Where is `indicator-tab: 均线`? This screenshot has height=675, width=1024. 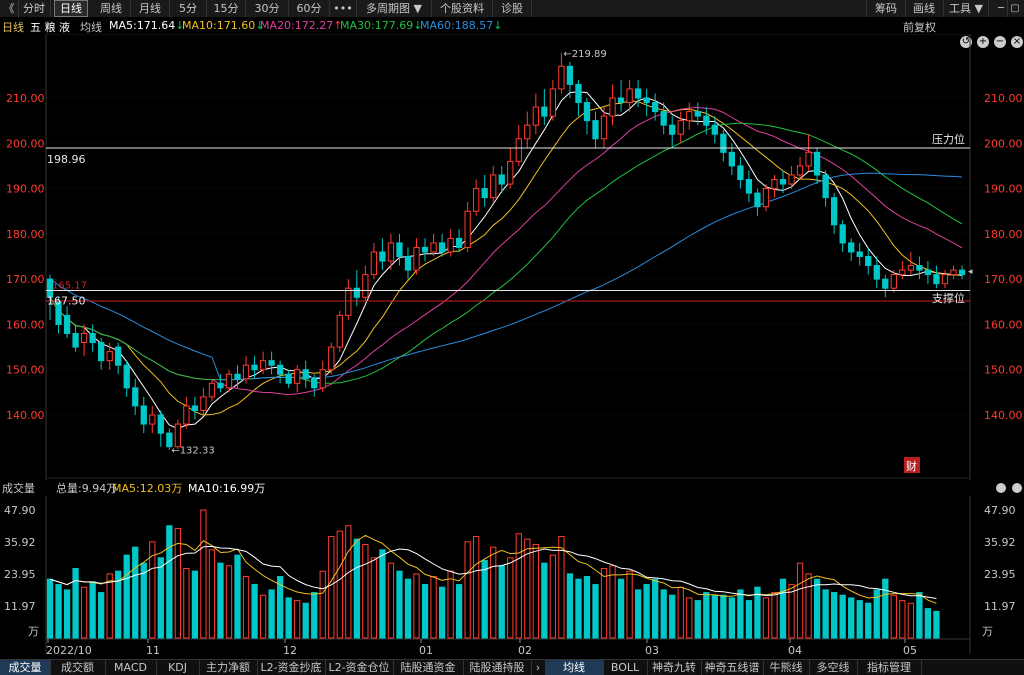
indicator-tab: 均线 is located at coordinates (574, 667).